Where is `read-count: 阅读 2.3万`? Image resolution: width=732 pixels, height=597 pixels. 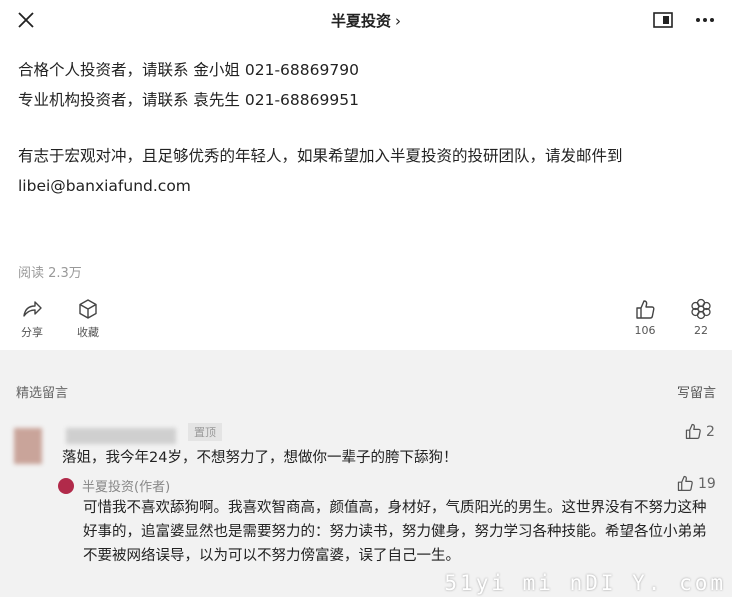
read-count: 阅读 2.3万 is located at coordinates (50, 273).